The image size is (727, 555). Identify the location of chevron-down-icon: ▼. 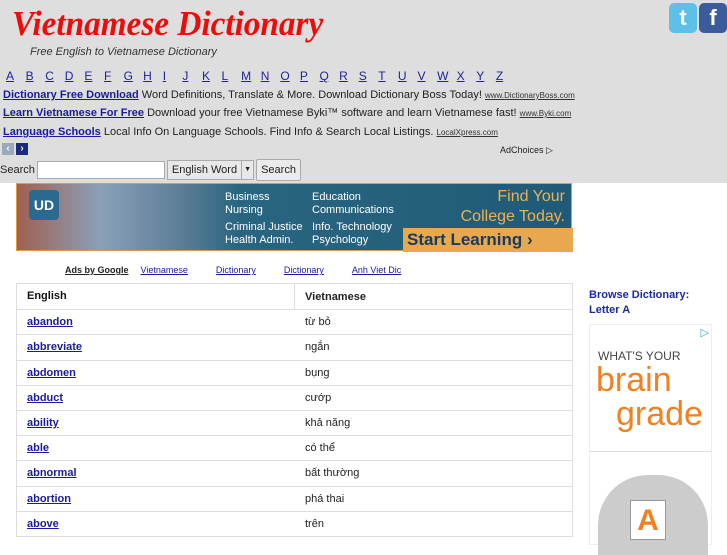
(247, 170).